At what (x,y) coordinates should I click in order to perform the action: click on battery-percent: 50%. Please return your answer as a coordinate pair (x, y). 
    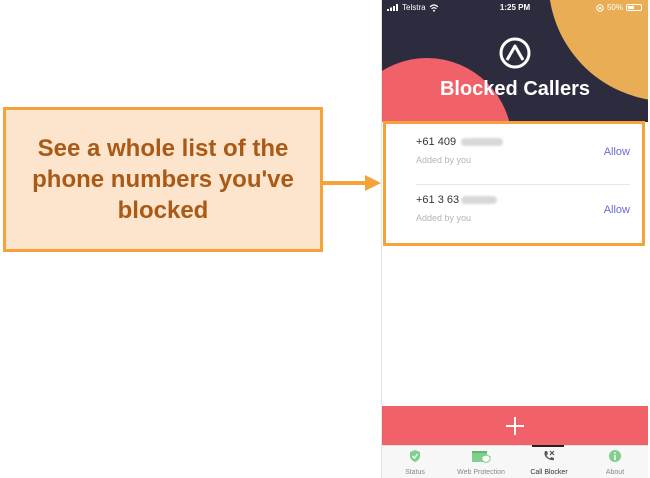
    Looking at the image, I should click on (614, 7).